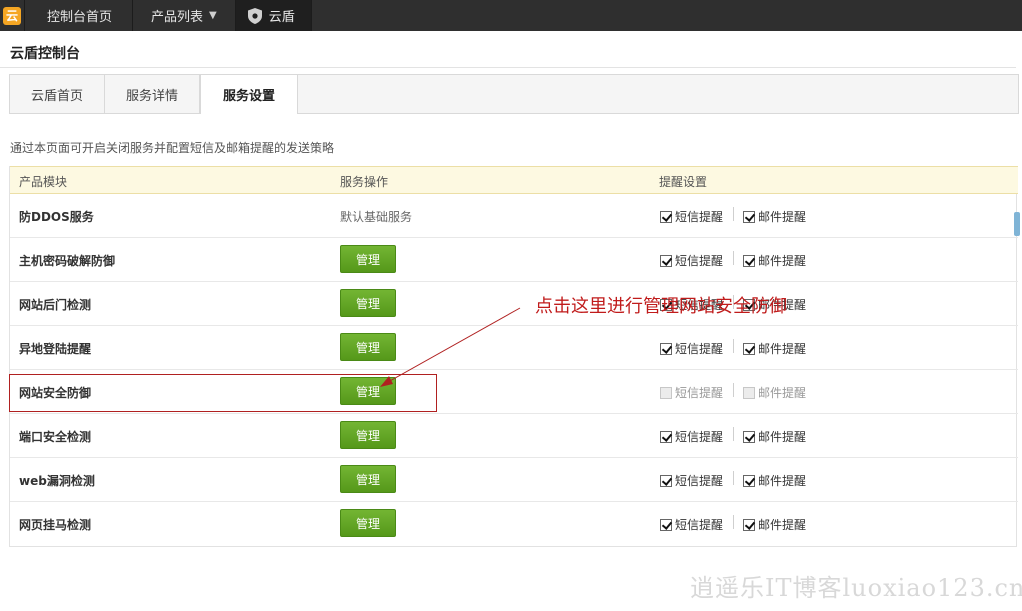 The height and width of the screenshot is (611, 1022). What do you see at coordinates (514, 348) in the screenshot?
I see `table-row: 异地登陆提醒 管理 短信提醒 邮件提醒` at bounding box center [514, 348].